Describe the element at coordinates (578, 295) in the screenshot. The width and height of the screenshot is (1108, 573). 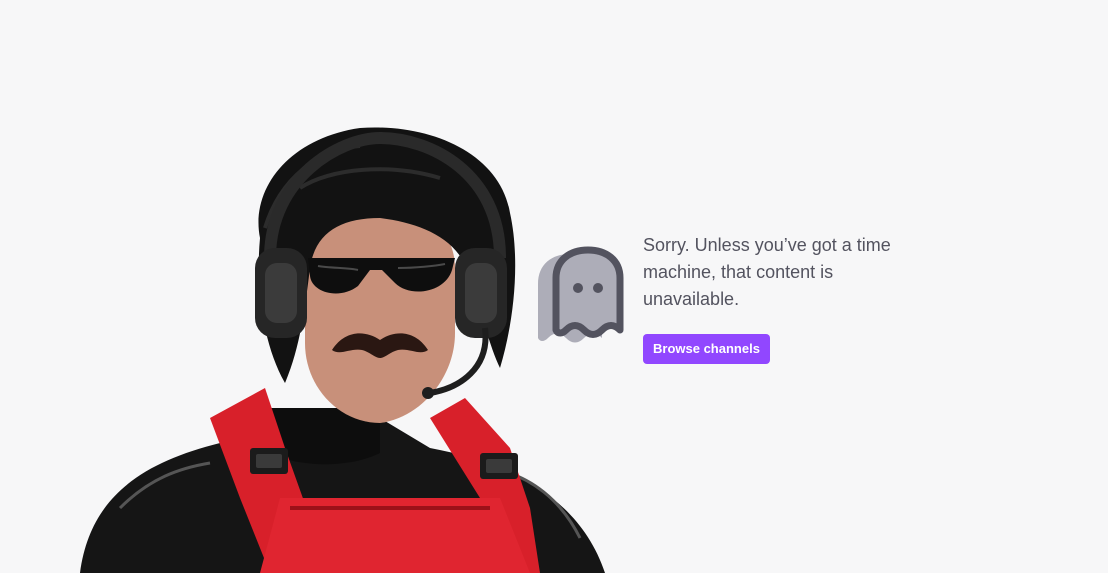
I see `ghost-icon` at that location.